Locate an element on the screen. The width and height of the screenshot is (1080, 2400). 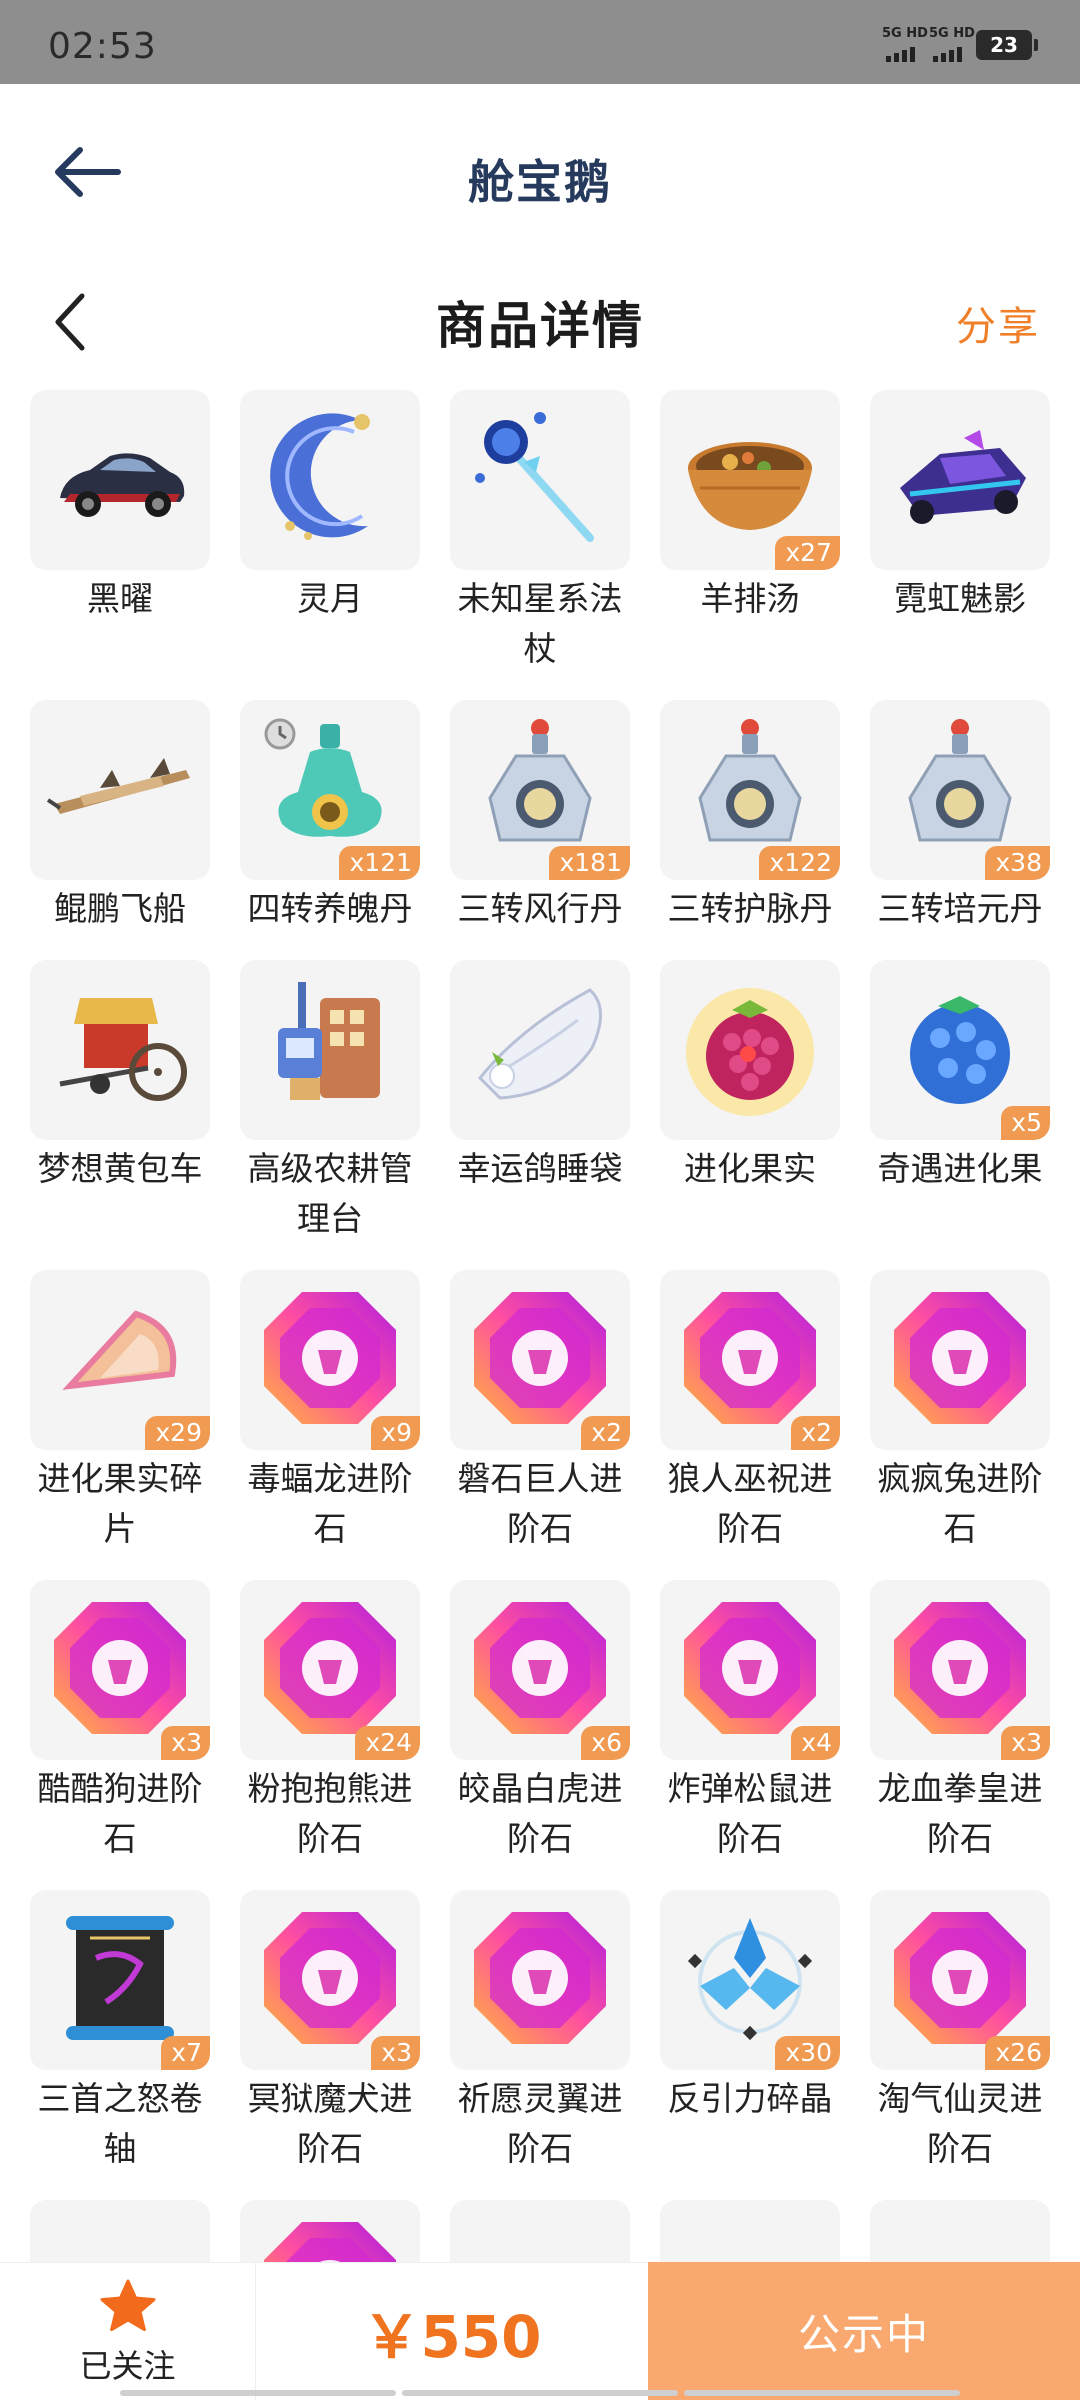
item-card: 高级农耕管理台 is located at coordinates (330, 1115).